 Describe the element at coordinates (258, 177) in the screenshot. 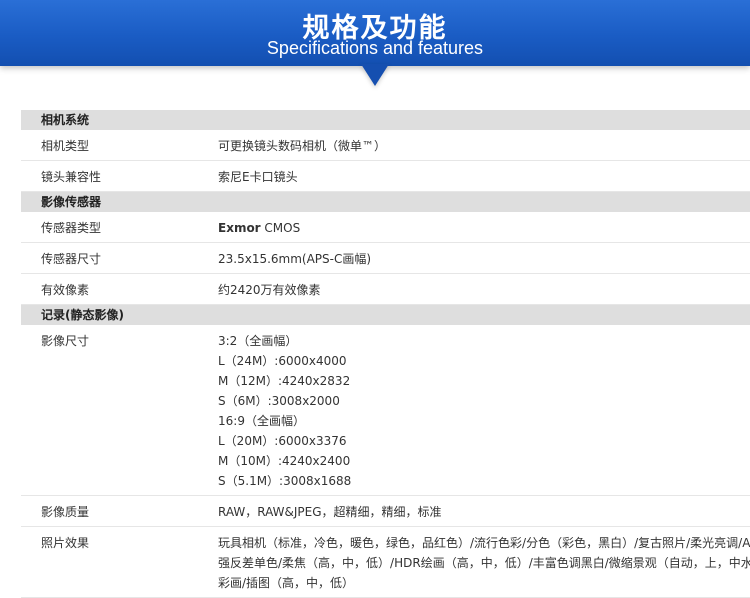

I see `spec-value: 索尼E卡口镜头` at that location.